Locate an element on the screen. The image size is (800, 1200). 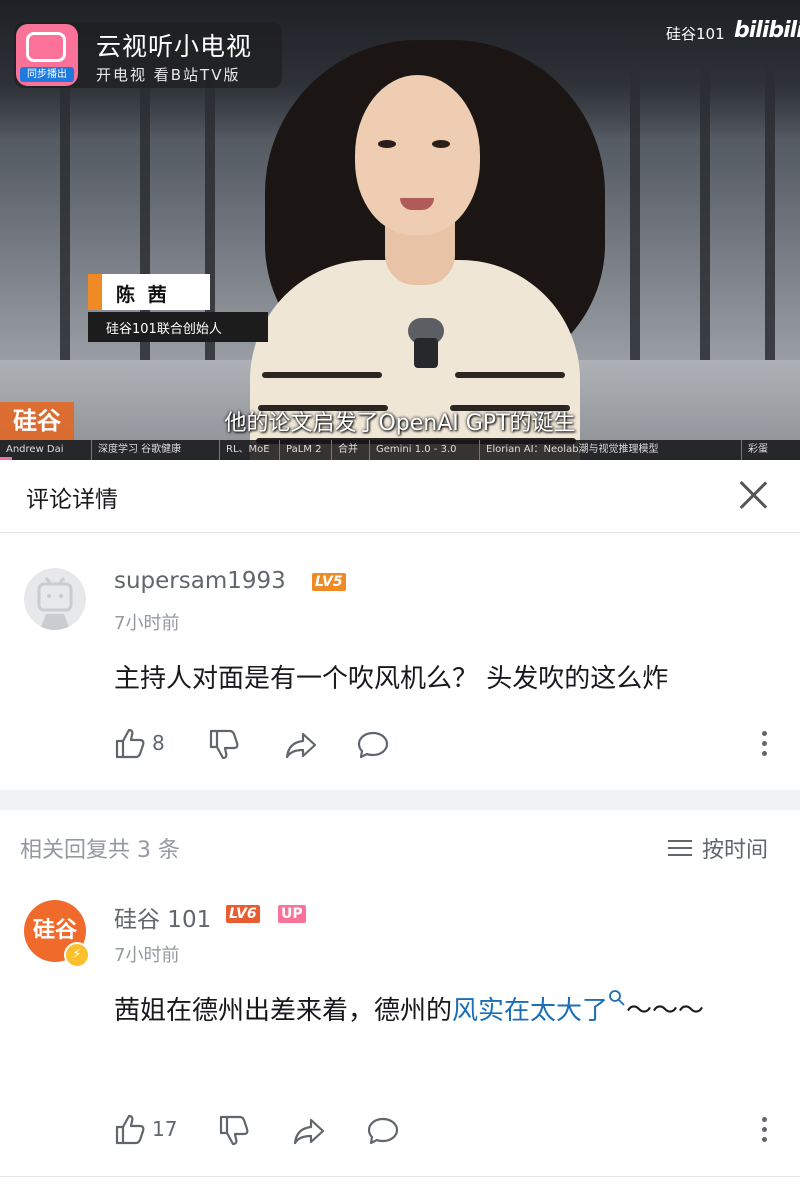
video-subtitle: 他的论文启发了OpenAI GPT的诞生 is located at coordinates (400, 423).